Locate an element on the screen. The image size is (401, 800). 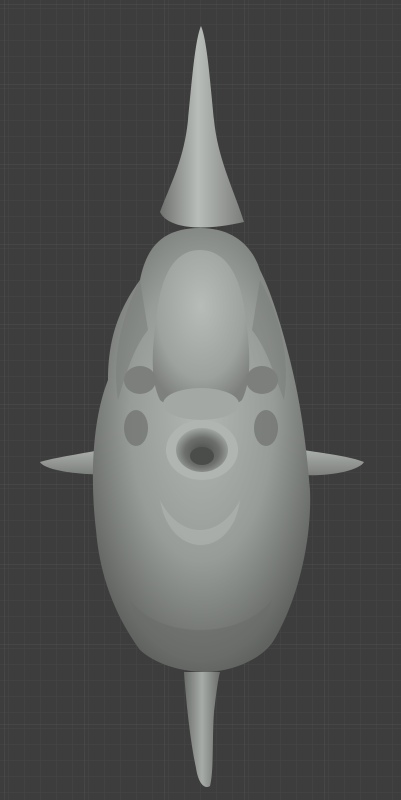
cheek-right is located at coordinates (266, 428).